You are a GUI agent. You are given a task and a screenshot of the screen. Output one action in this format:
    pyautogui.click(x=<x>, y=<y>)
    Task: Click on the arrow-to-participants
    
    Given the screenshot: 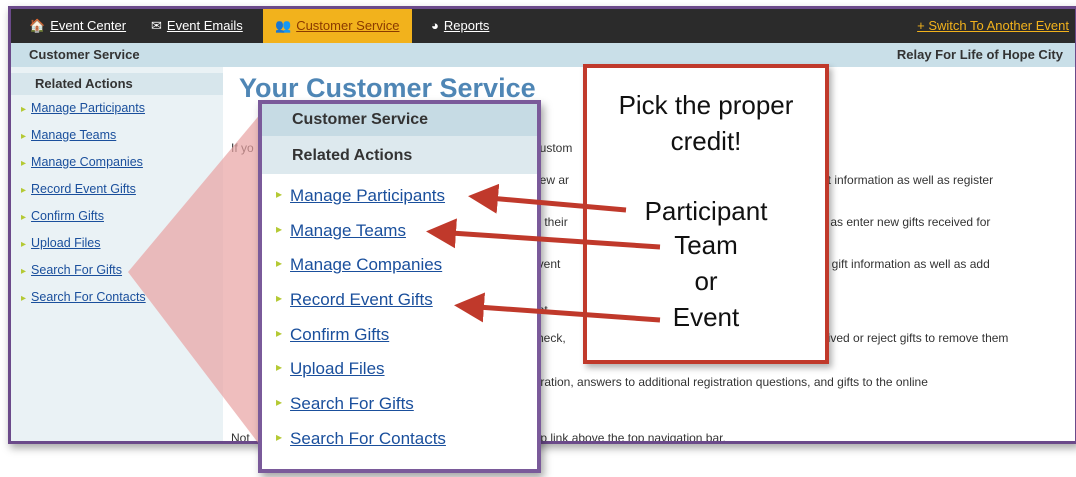 What is the action you would take?
    pyautogui.click(x=547, y=198)
    